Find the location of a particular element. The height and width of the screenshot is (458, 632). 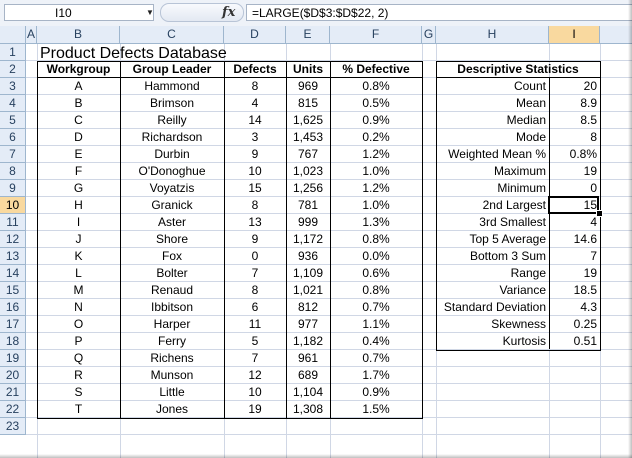

stats-value: 4 is located at coordinates (574, 222).